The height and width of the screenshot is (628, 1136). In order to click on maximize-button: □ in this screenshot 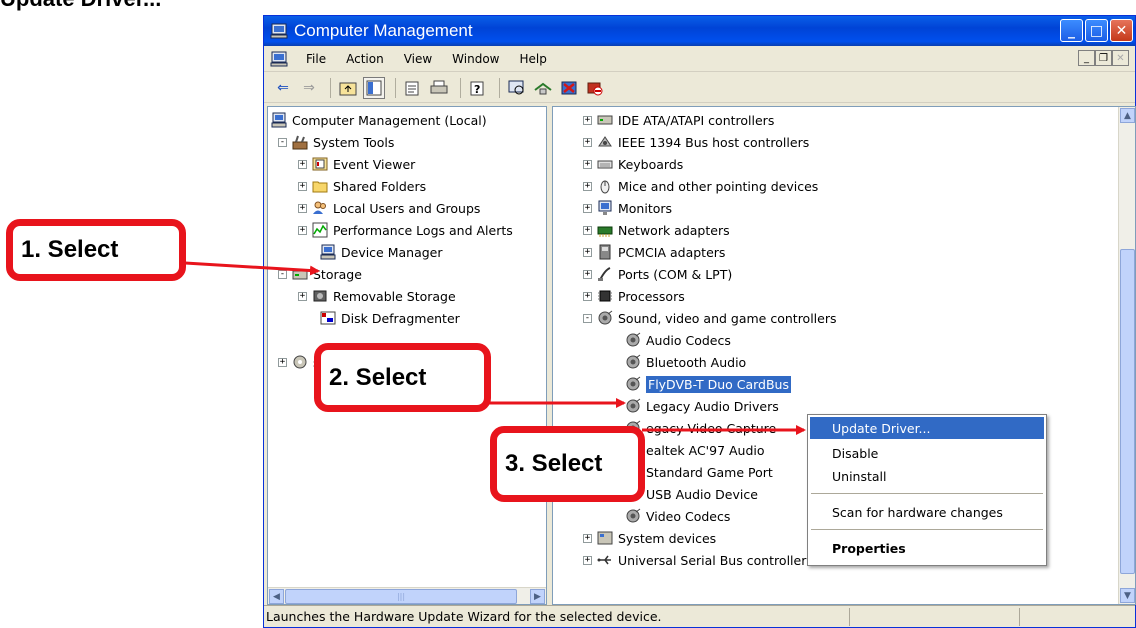, I will do `click(1096, 30)`.